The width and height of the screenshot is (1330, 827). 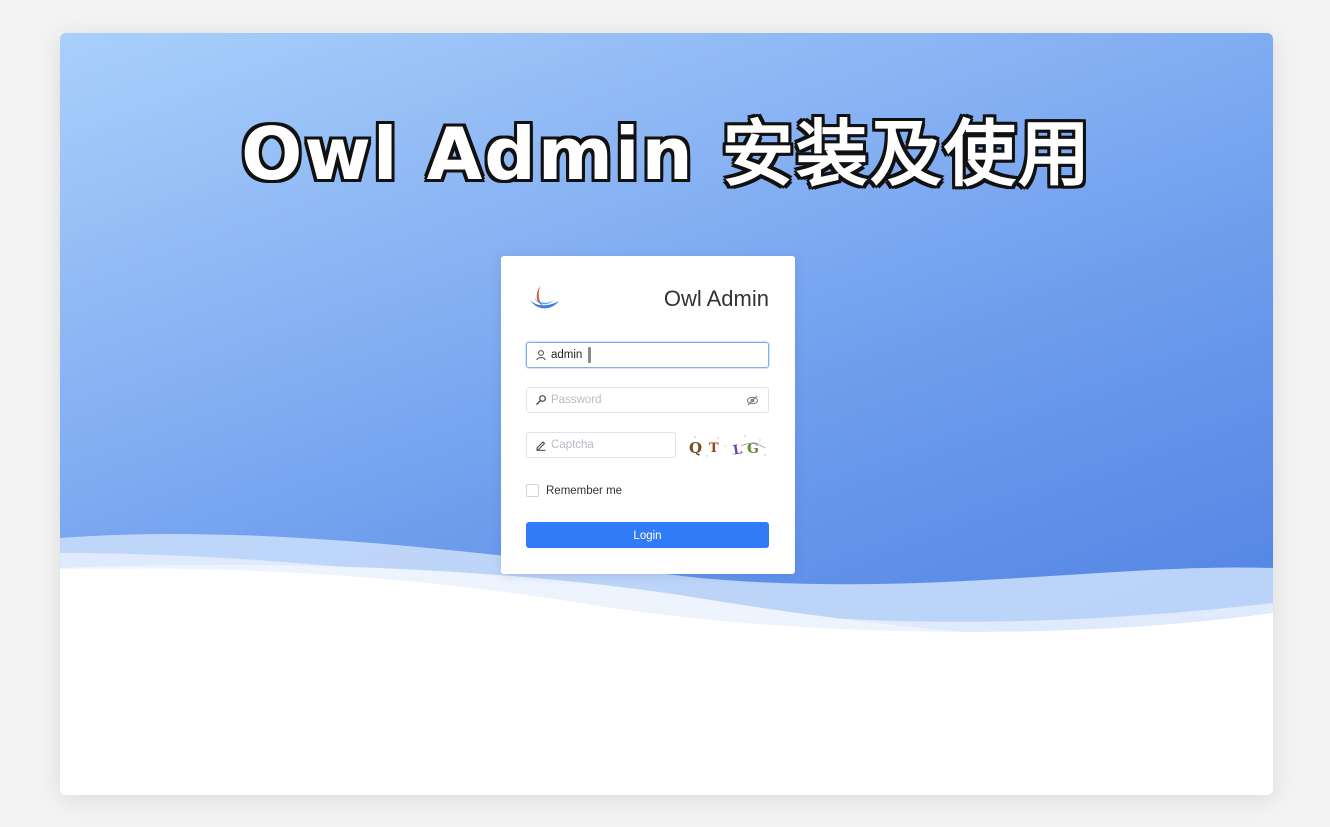 I want to click on owl-logo-icon, so click(x=544, y=297).